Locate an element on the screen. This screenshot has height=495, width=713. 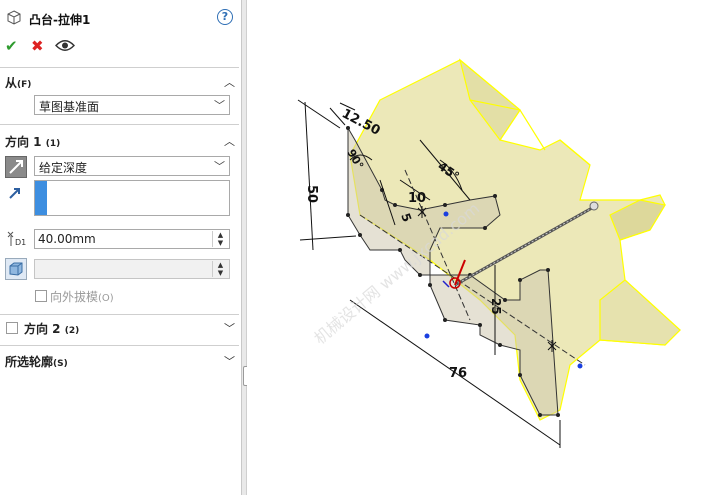
dim-50: 50 is located at coordinates (311, 194).